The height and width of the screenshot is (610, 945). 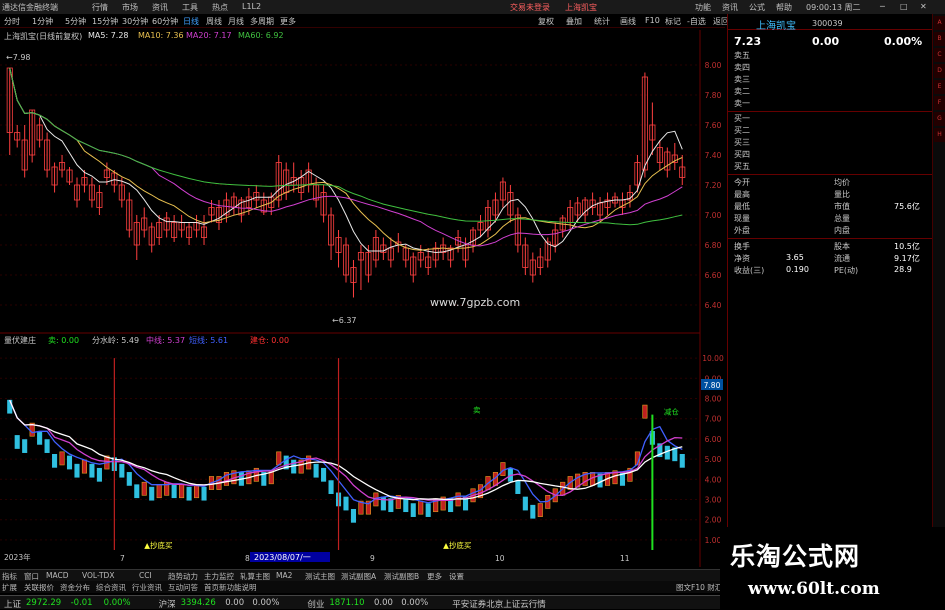 What do you see at coordinates (111, 587) in the screenshot?
I see `tab-item: 综合资讯` at bounding box center [111, 587].